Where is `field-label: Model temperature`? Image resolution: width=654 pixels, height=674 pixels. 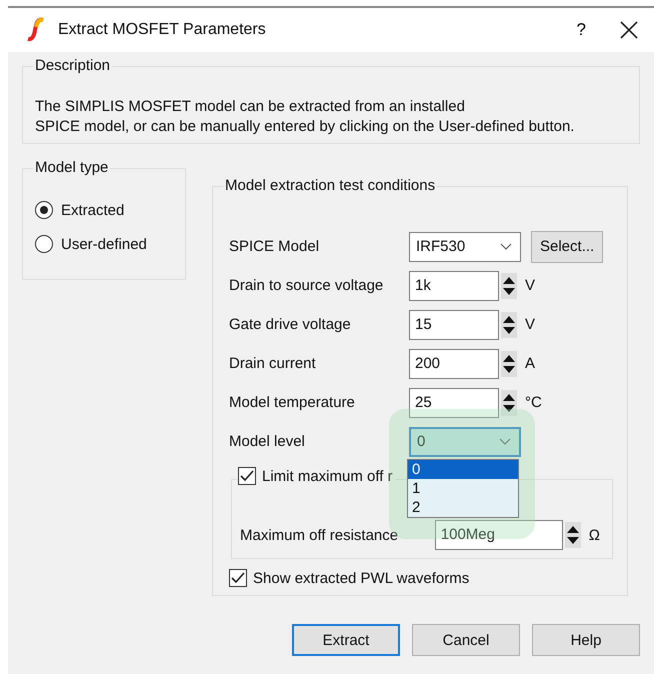
field-label: Model temperature is located at coordinates (292, 402).